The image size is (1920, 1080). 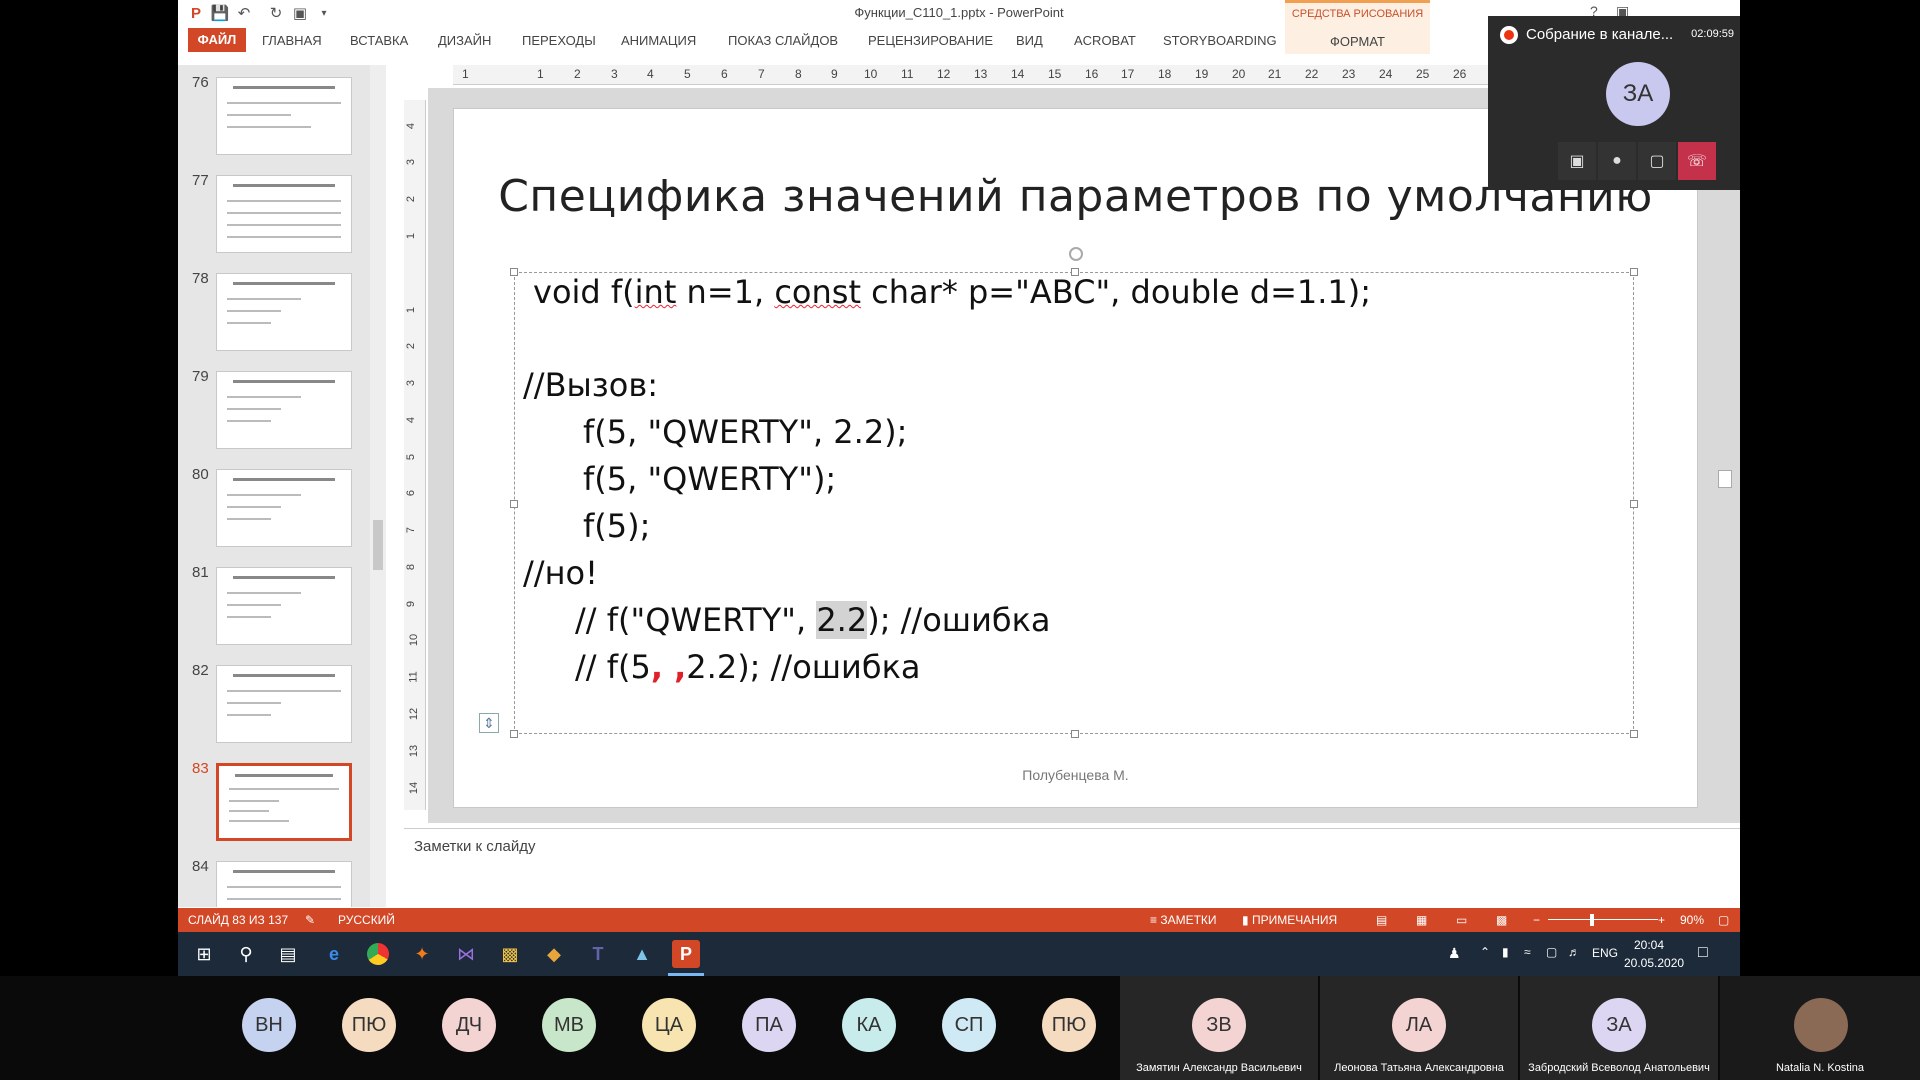 I want to click on avatar: ПА, so click(x=769, y=1025).